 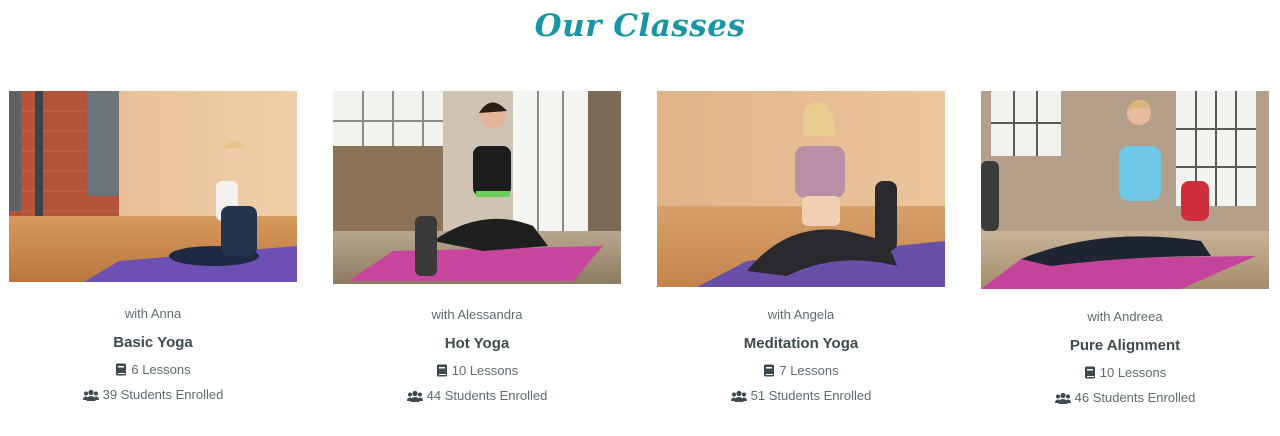 I want to click on students-count: 39 Students Enrolled, so click(x=153, y=394).